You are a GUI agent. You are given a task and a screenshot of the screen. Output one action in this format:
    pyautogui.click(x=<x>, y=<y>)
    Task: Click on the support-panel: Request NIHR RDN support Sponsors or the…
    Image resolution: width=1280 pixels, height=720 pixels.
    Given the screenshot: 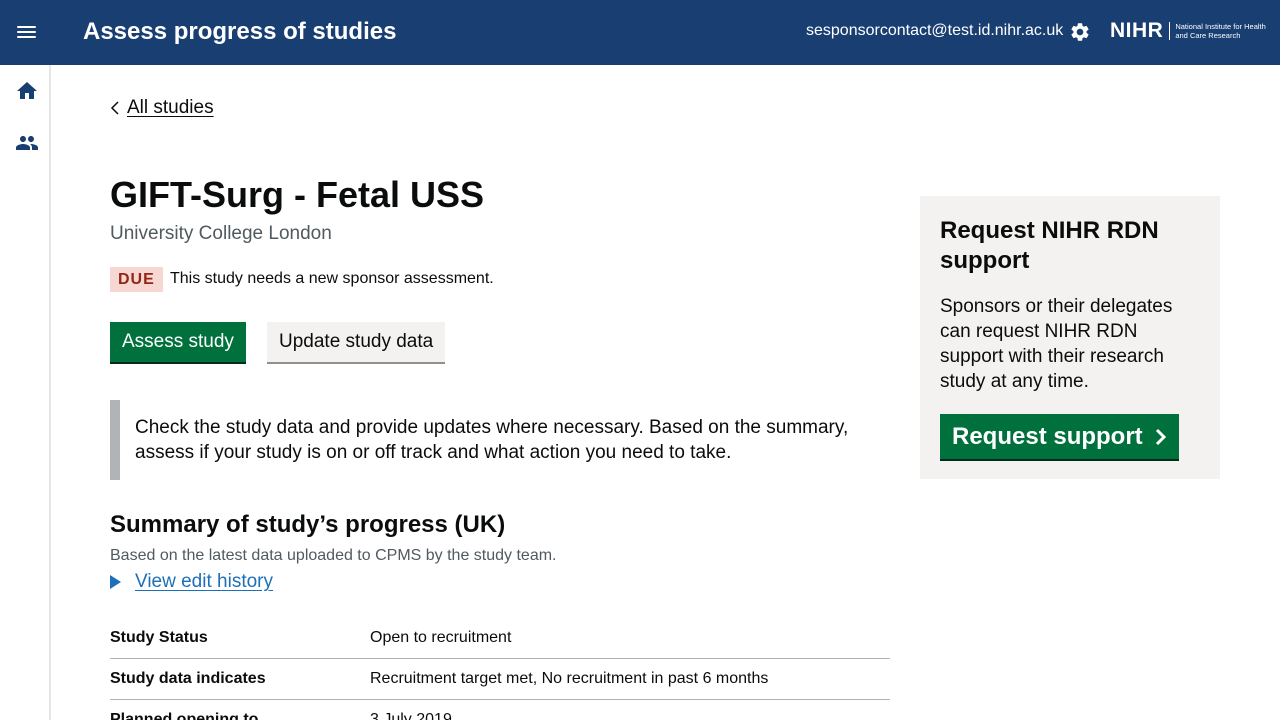 What is the action you would take?
    pyautogui.click(x=1070, y=337)
    